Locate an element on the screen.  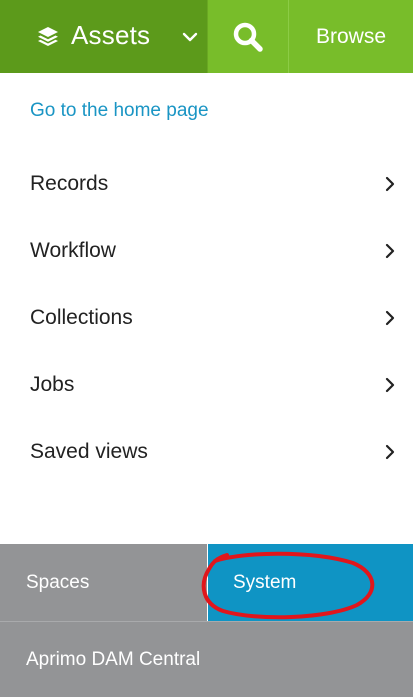
menu-item-label: Records is located at coordinates (69, 183).